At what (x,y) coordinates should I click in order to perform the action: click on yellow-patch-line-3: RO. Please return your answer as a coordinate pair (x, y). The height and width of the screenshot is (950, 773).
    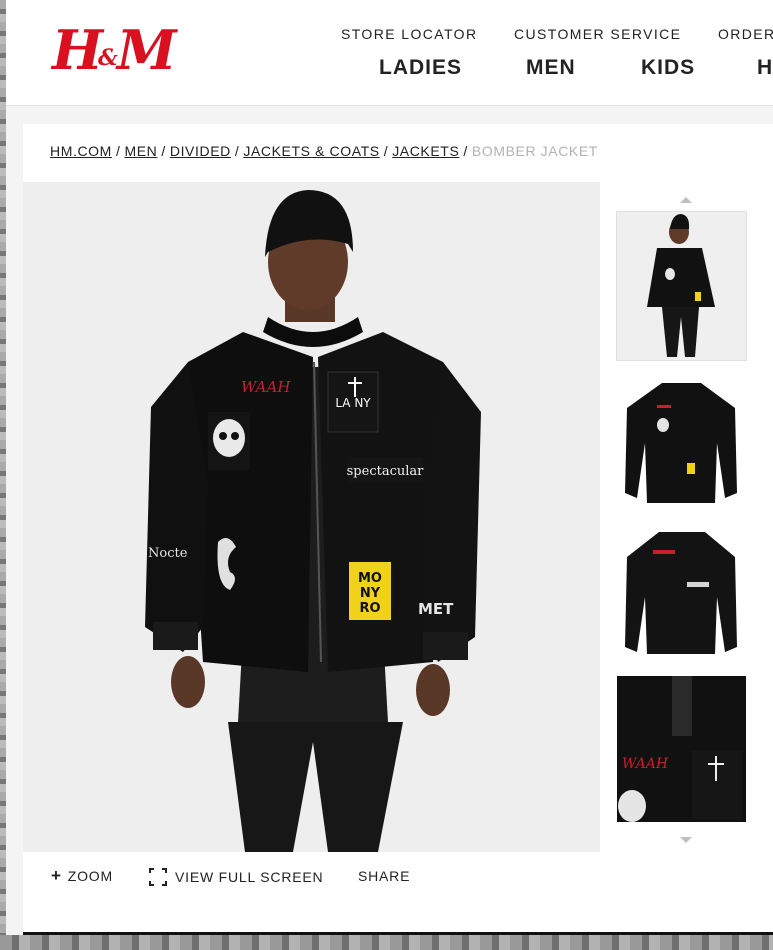
    Looking at the image, I should click on (369, 608).